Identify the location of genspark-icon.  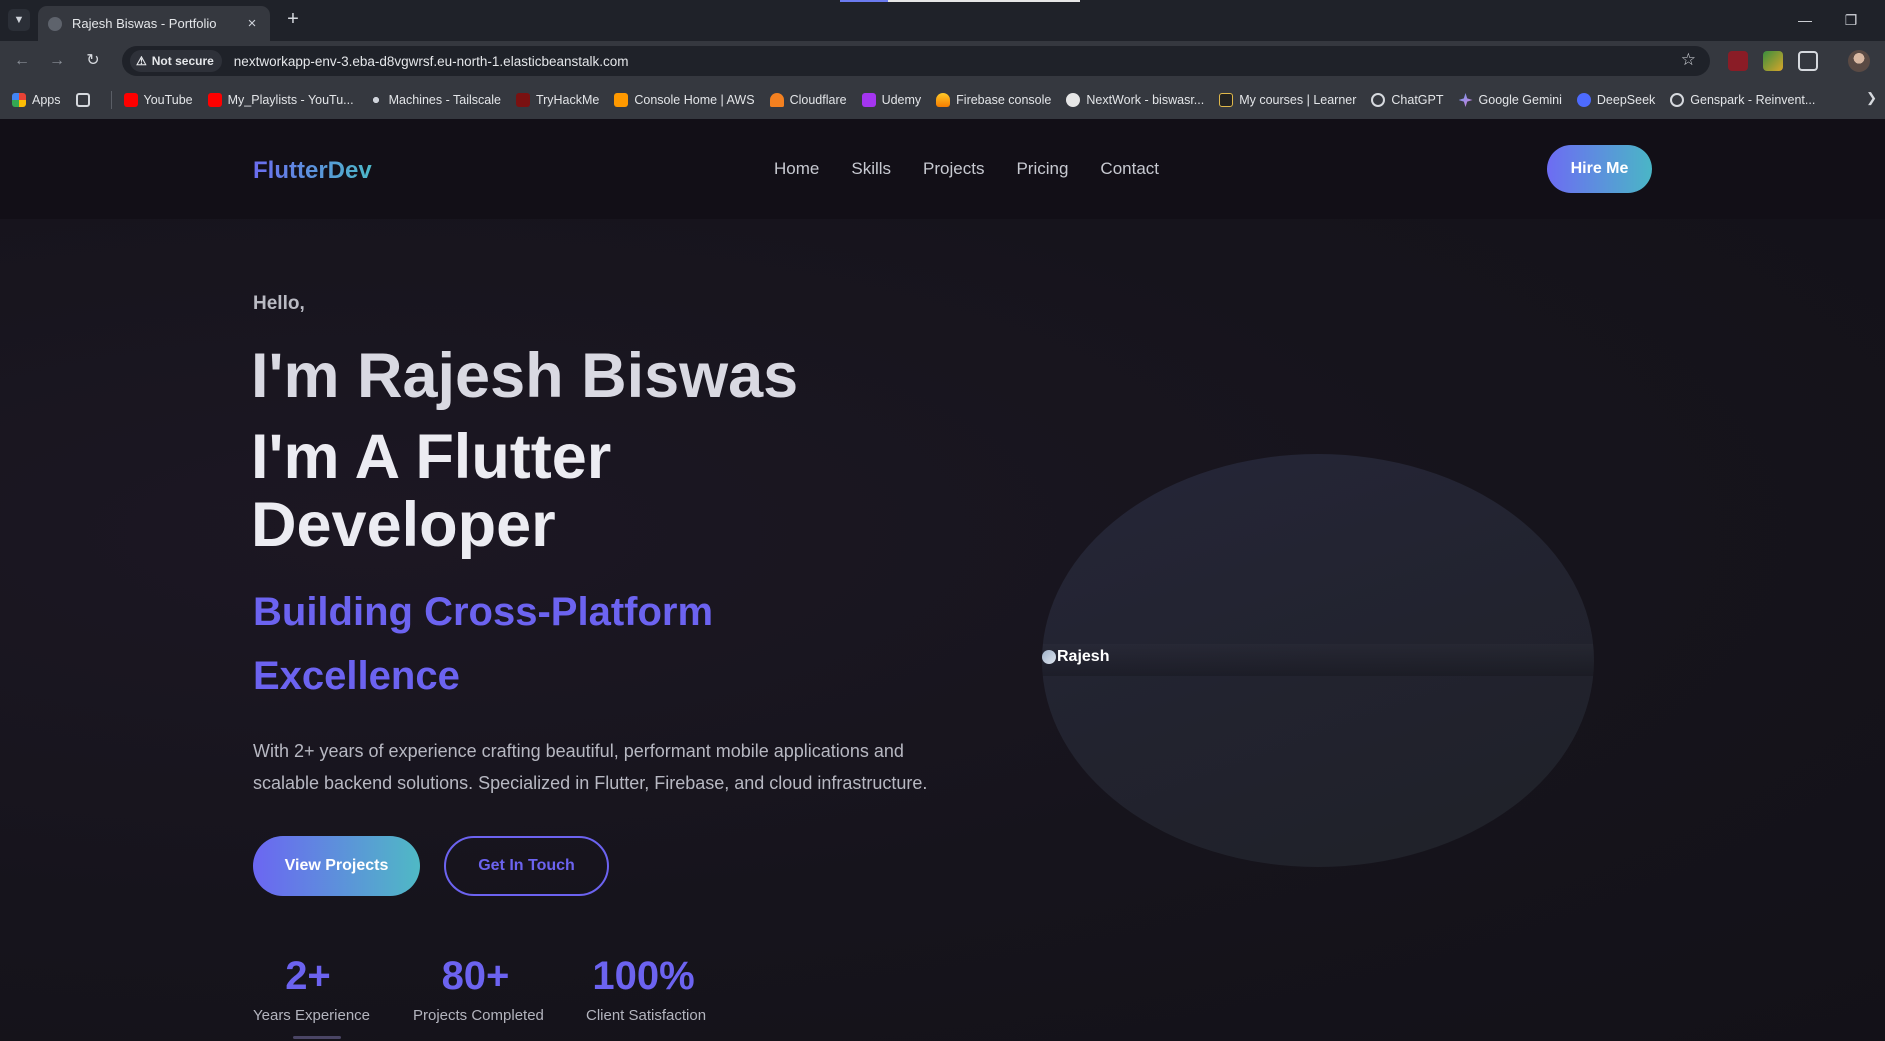
(1677, 100).